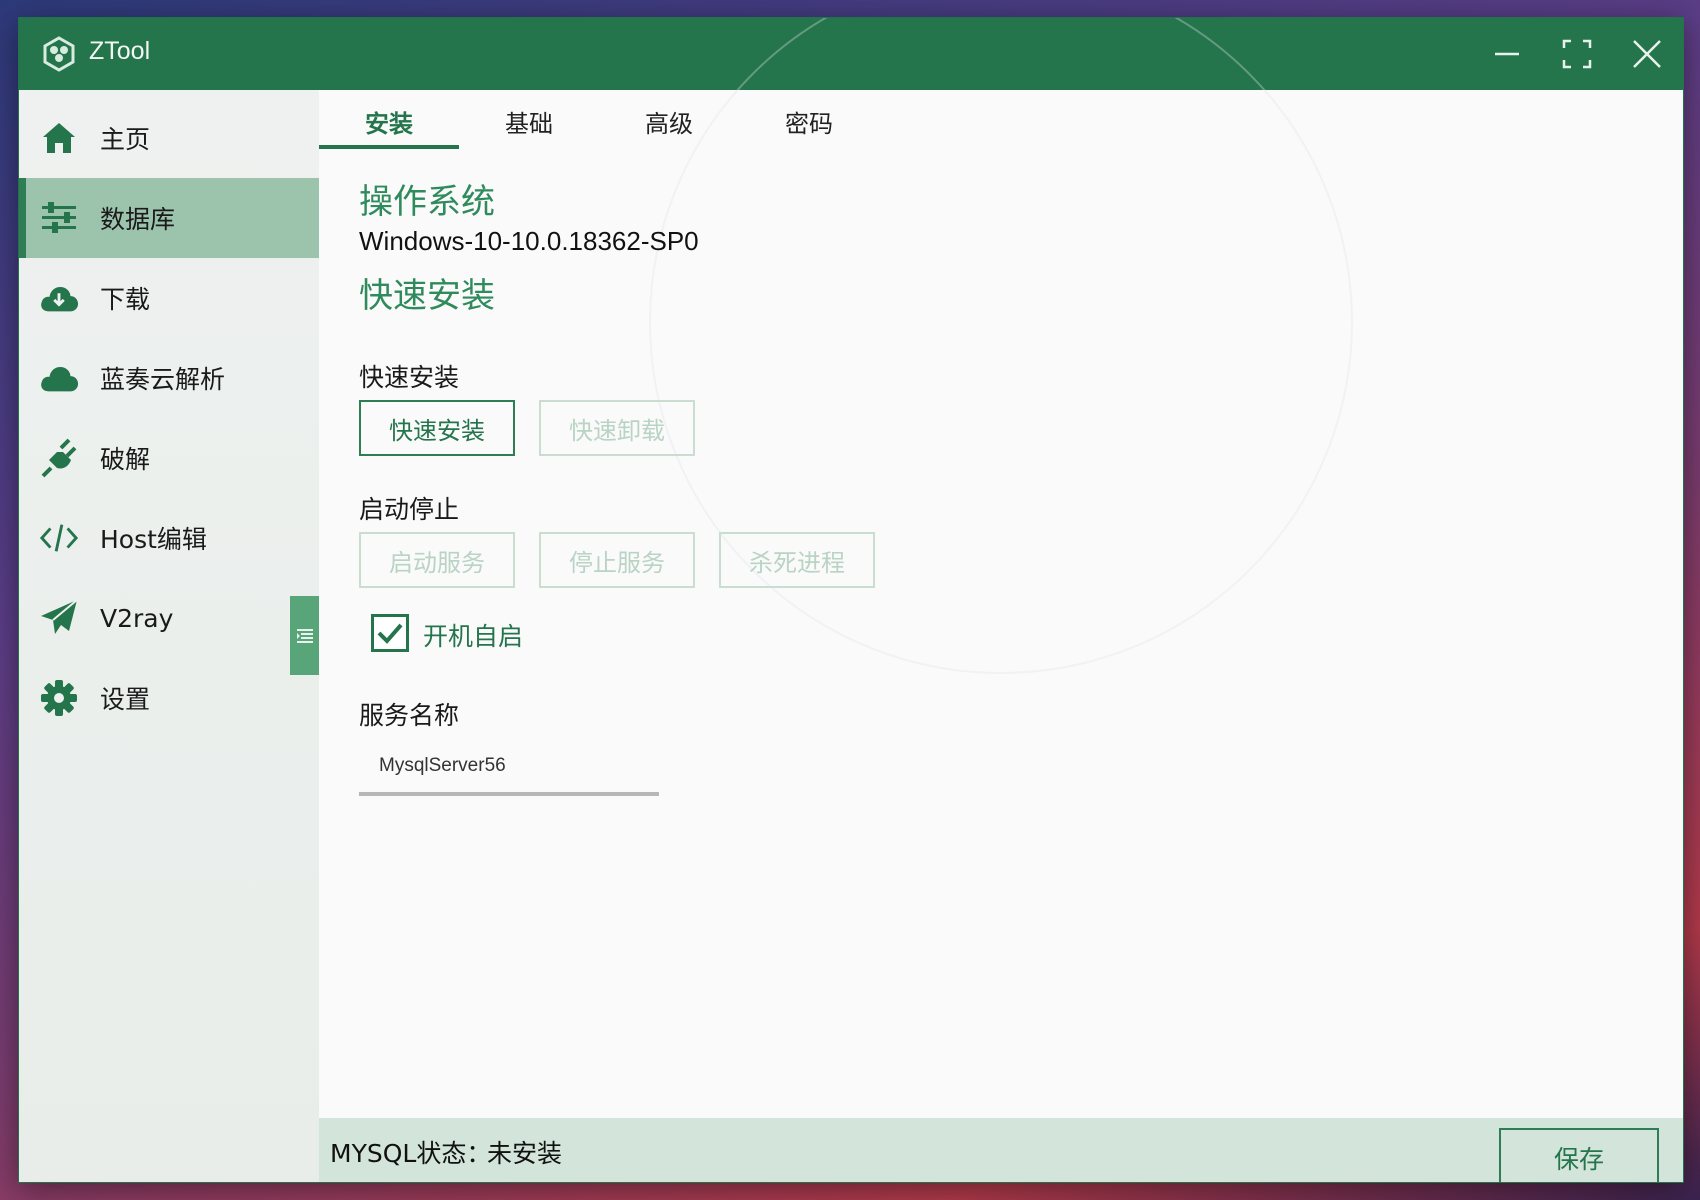  I want to click on quick-install-section-title: 快速安装, so click(427, 296).